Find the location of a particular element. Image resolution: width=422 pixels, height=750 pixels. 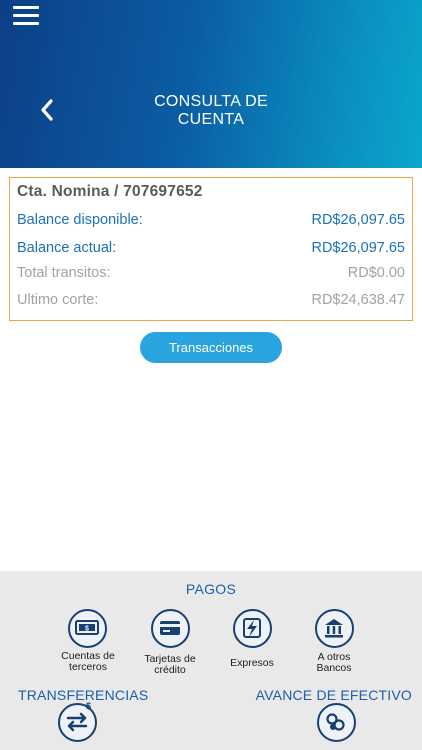

row-value: RD$0.00 is located at coordinates (376, 273).